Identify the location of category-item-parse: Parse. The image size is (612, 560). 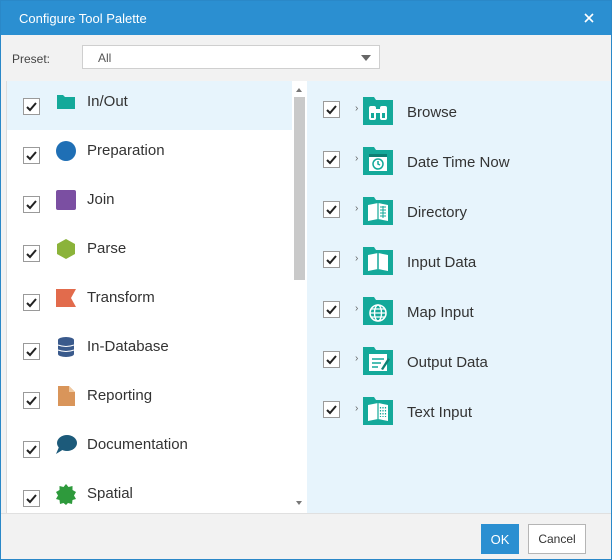
(150, 252).